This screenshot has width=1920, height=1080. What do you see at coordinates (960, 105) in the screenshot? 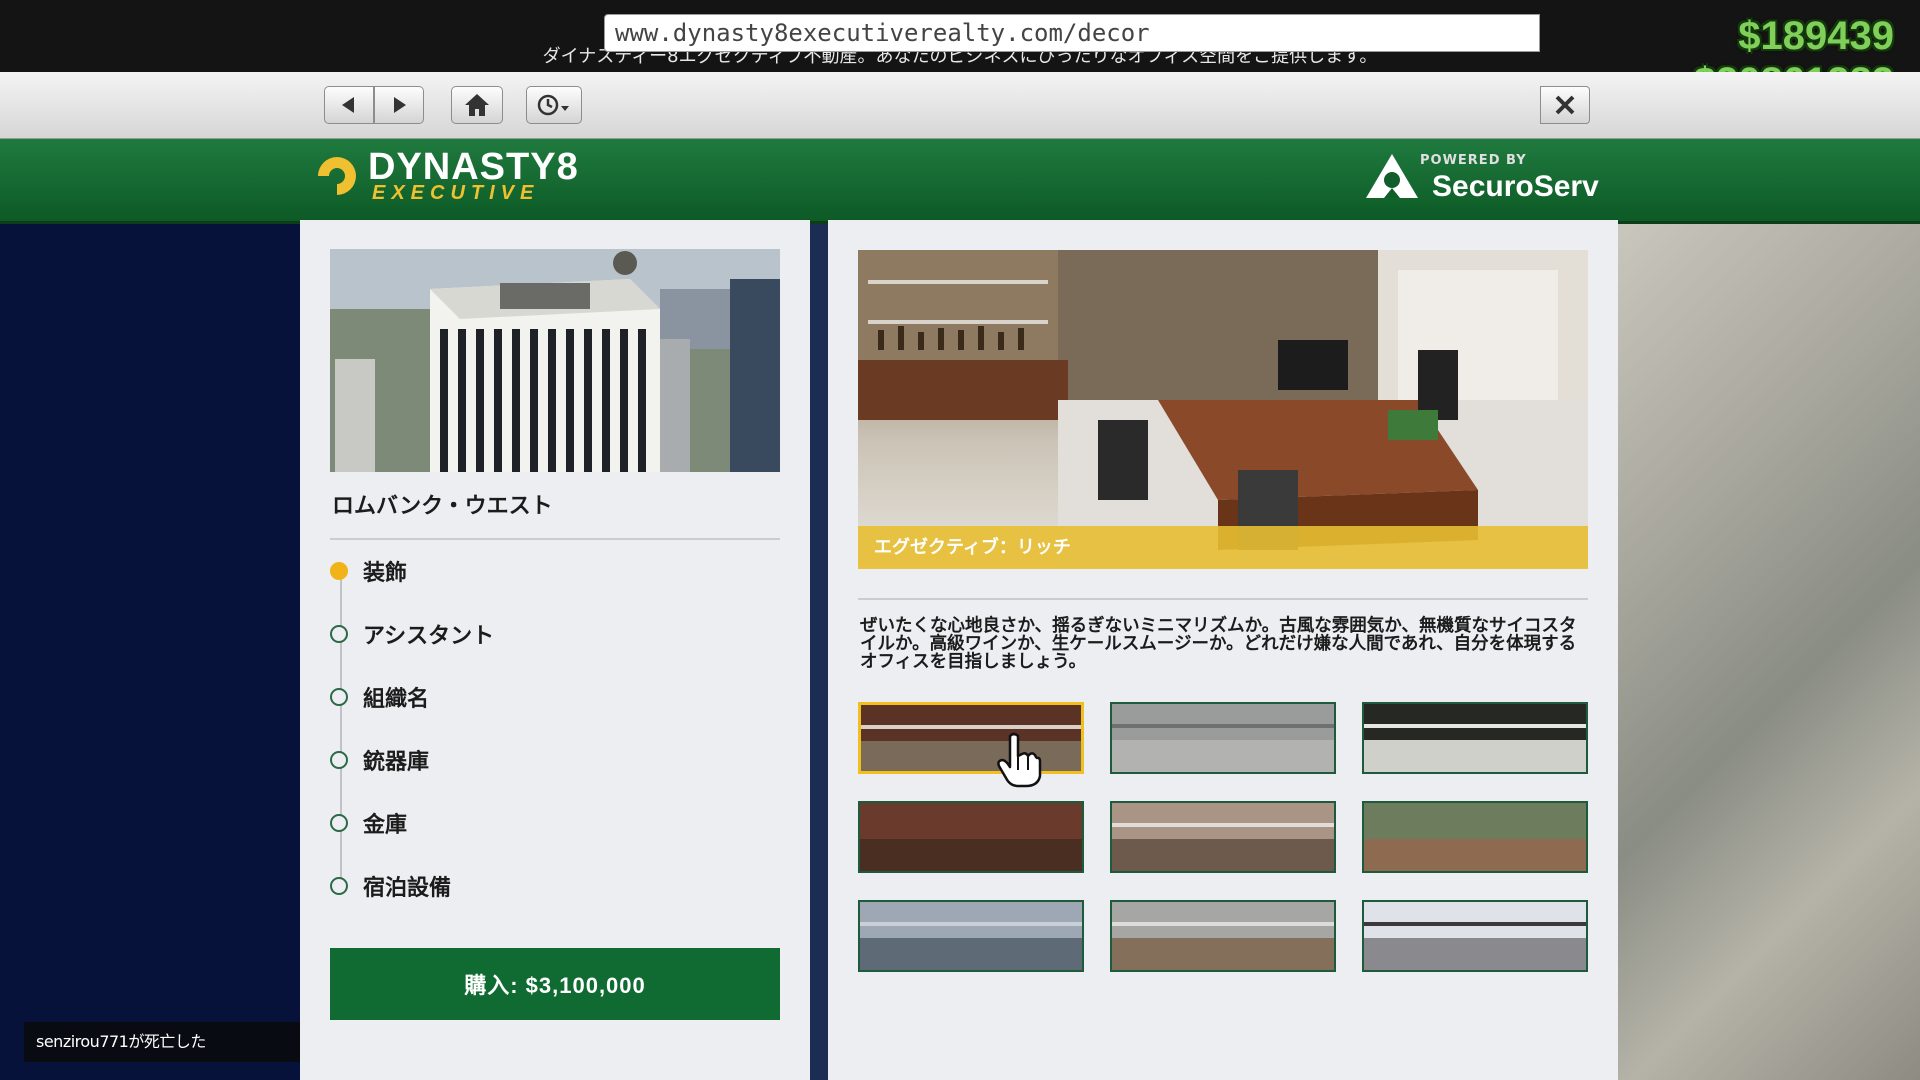
I see `browser-toolbar` at bounding box center [960, 105].